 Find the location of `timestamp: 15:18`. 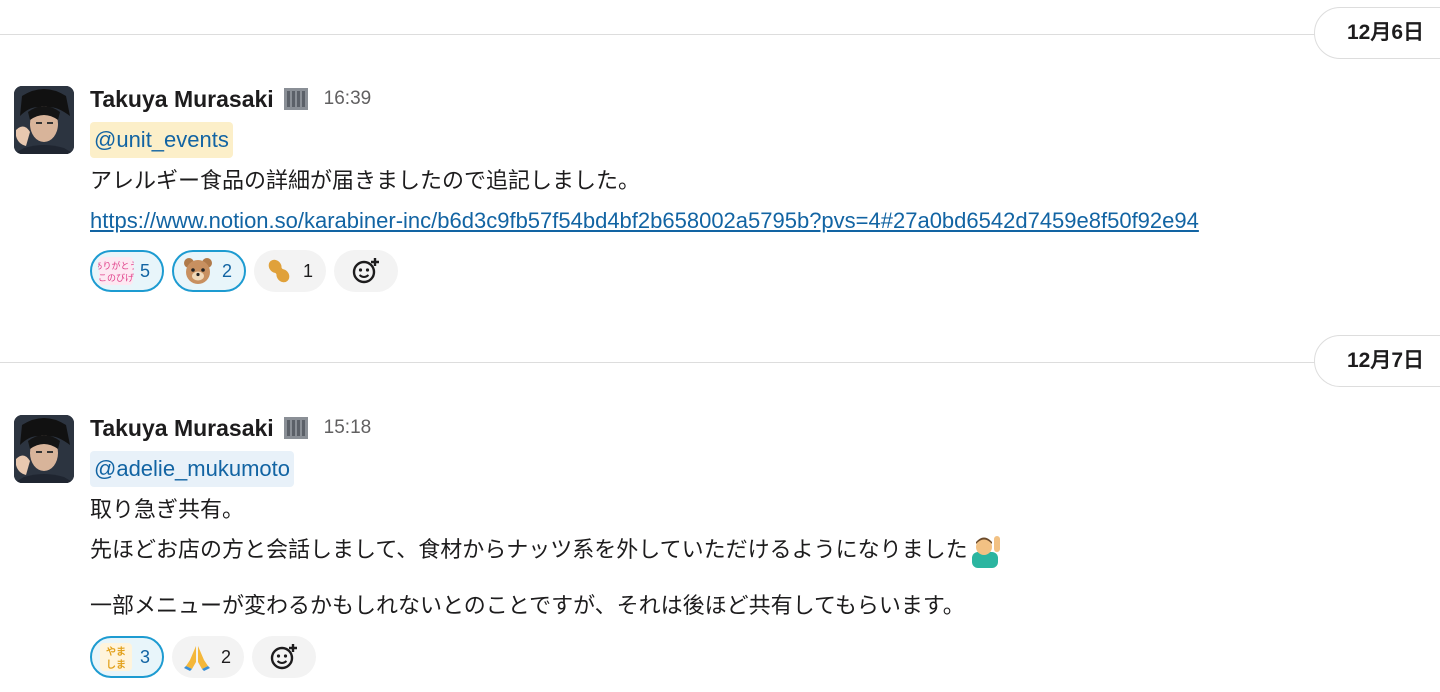

timestamp: 15:18 is located at coordinates (348, 428).